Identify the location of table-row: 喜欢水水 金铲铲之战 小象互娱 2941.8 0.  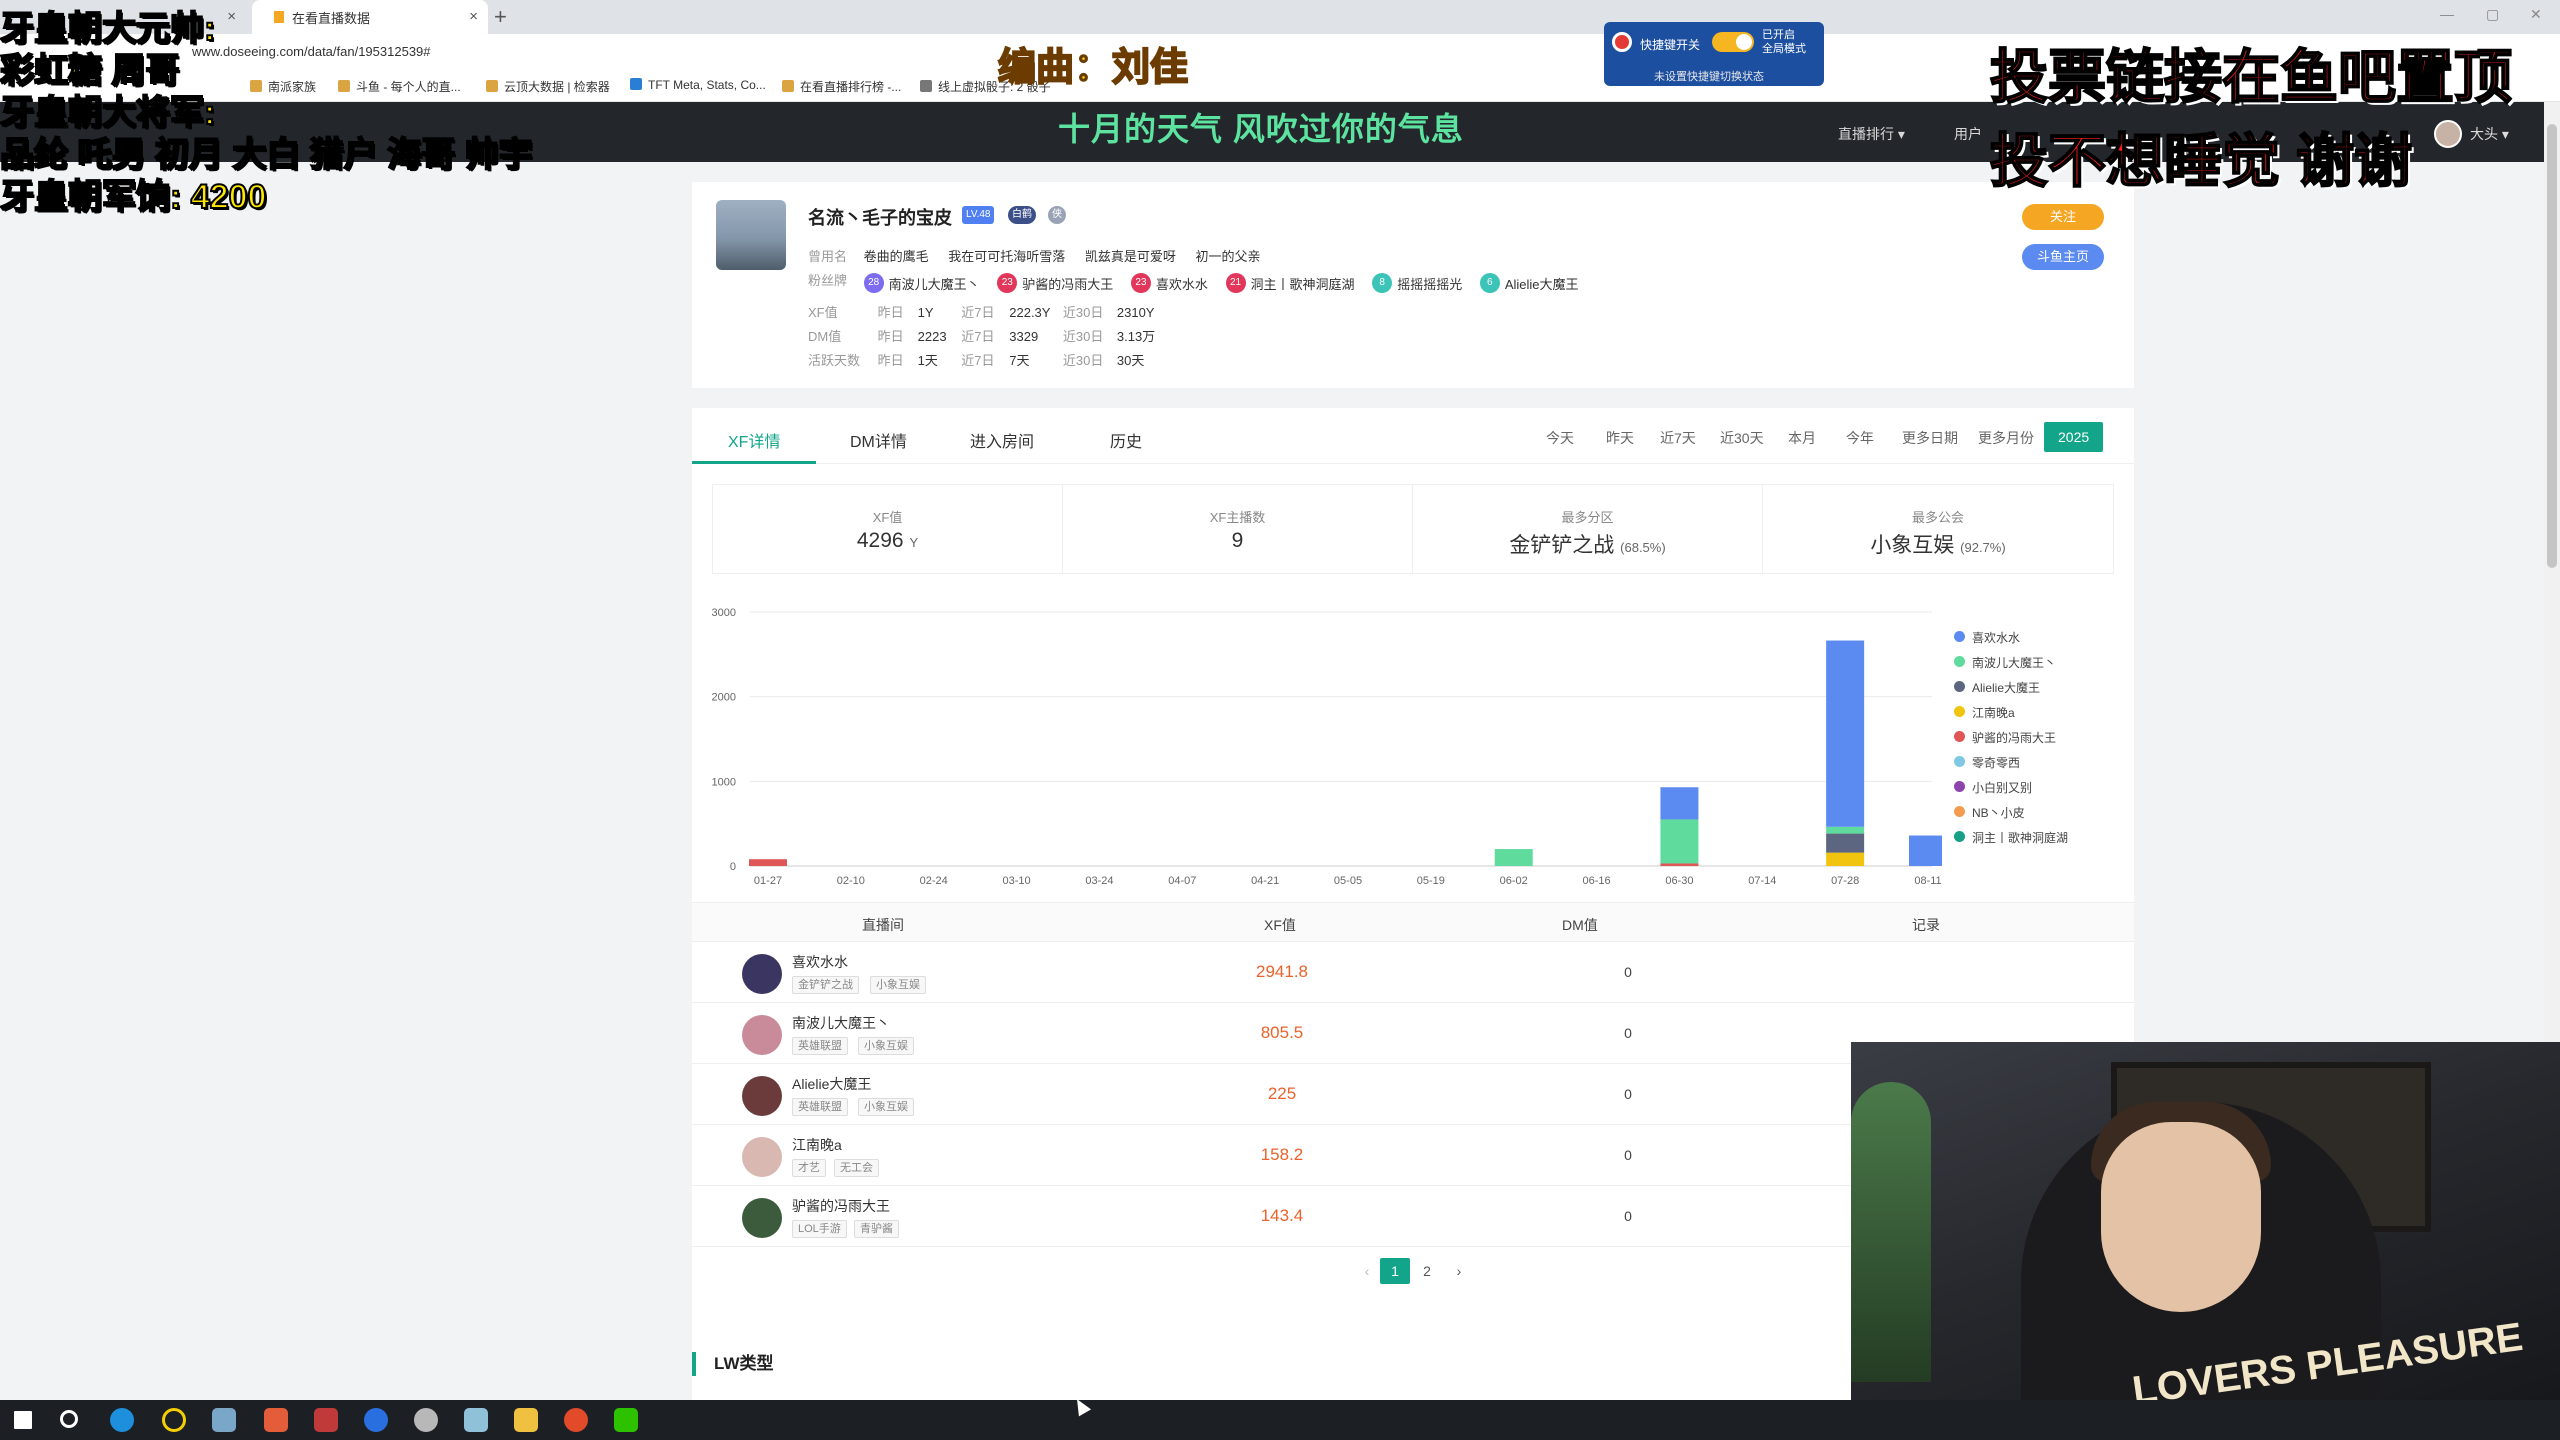
(1413, 972).